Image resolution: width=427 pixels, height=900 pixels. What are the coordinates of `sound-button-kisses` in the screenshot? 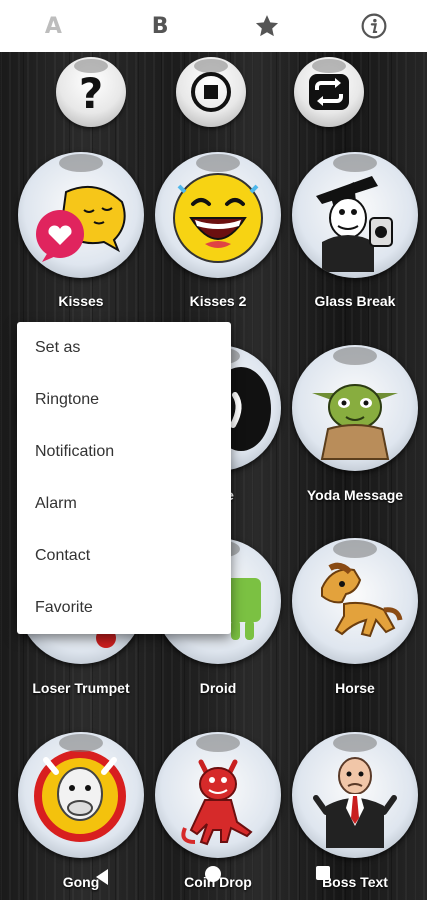 It's located at (81, 215).